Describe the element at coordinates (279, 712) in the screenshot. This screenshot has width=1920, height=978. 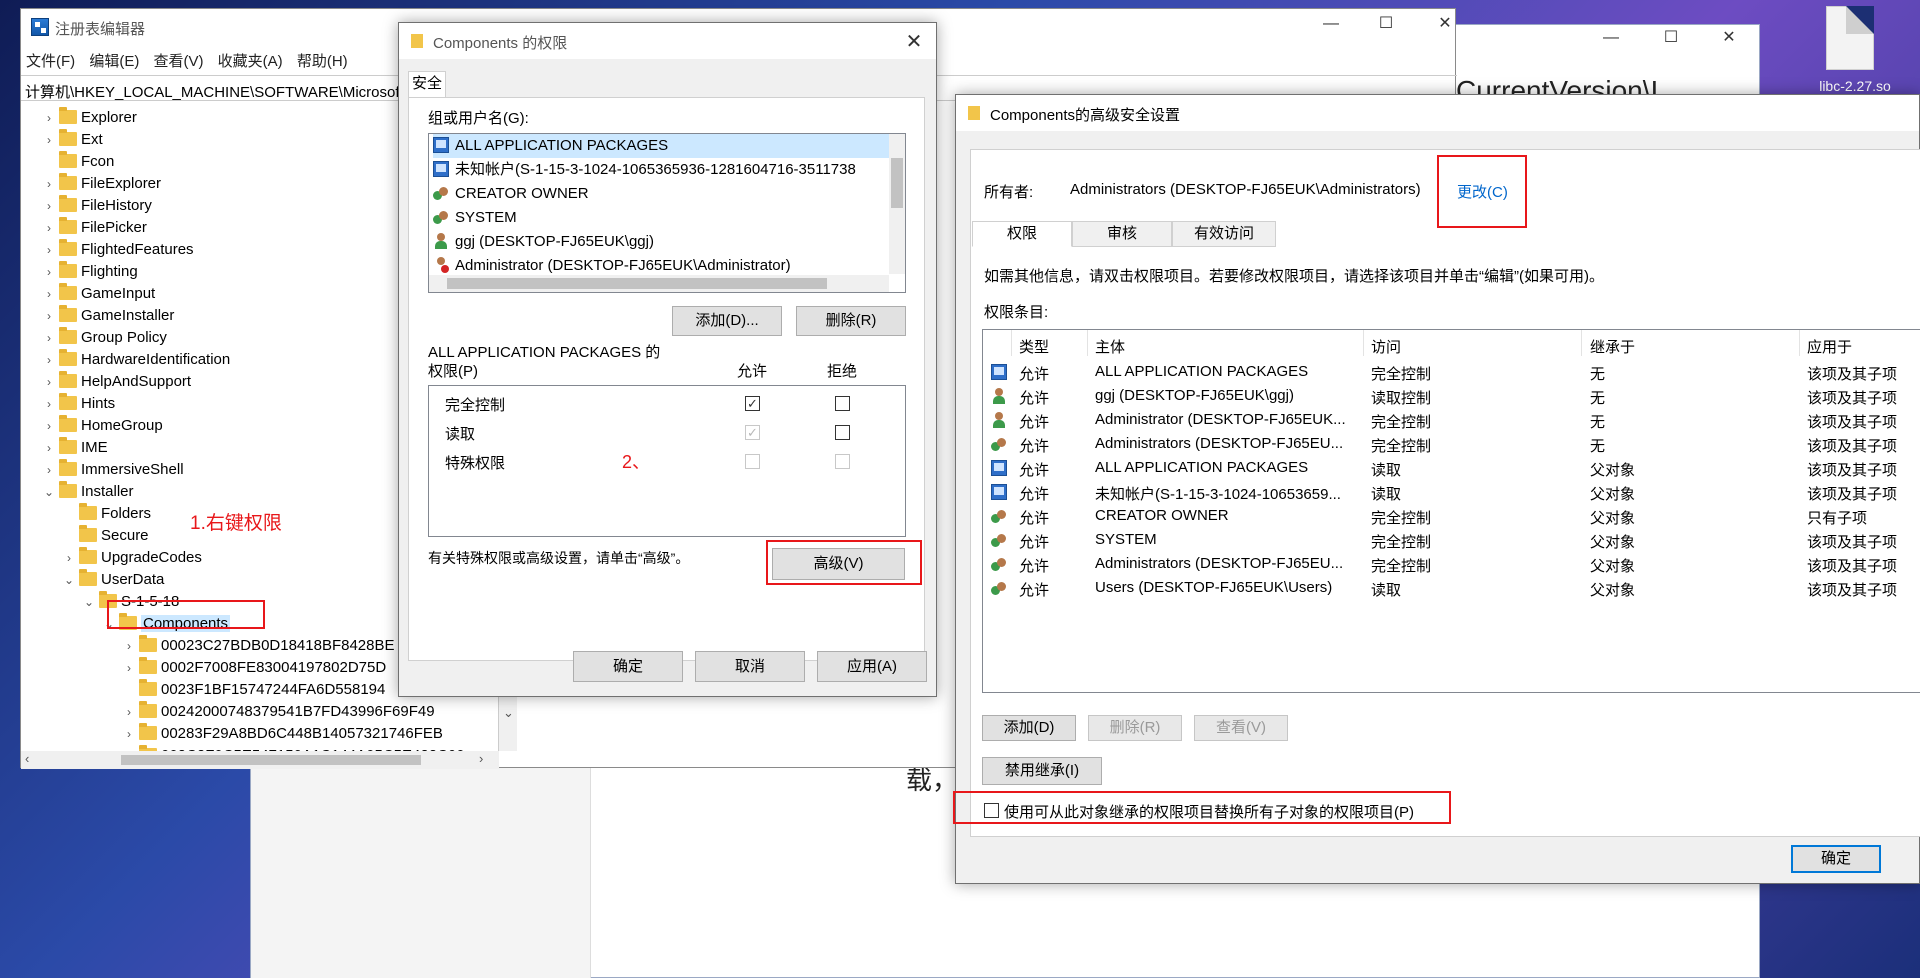
I see `tree-item: › 00242000748379541B7FD43996F69F49` at that location.